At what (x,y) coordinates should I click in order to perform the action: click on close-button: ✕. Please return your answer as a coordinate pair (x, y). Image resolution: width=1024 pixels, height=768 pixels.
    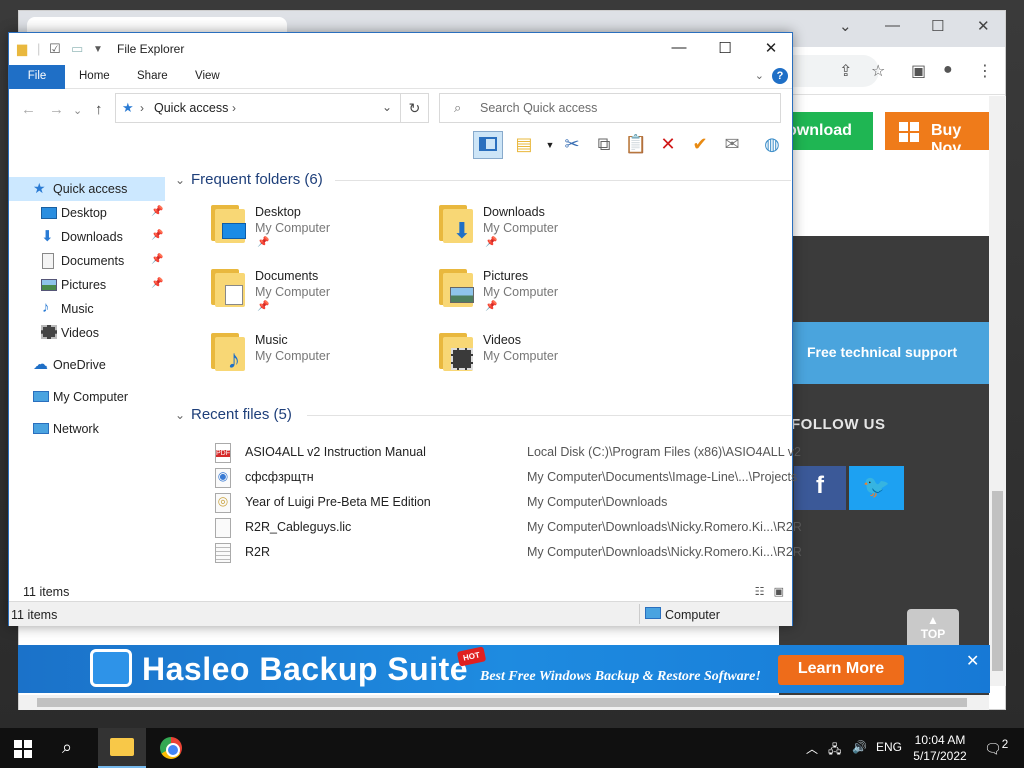
    Looking at the image, I should click on (771, 49).